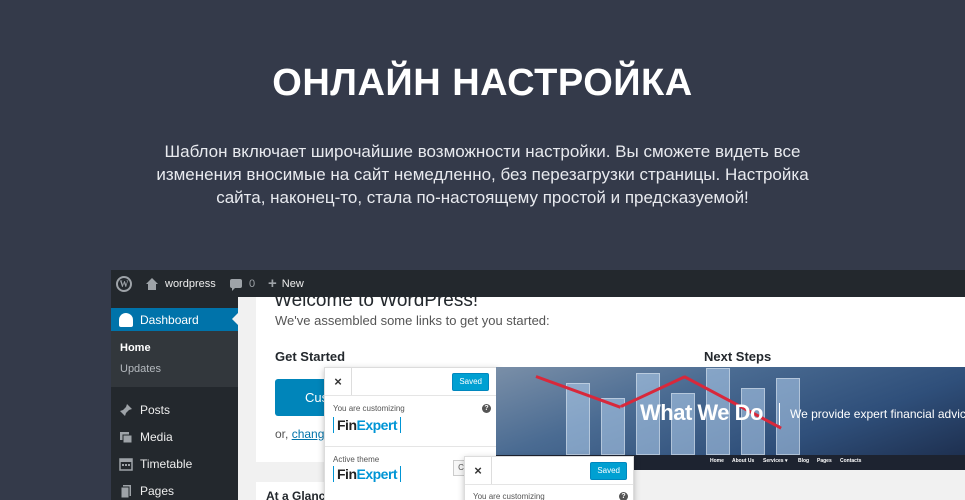  What do you see at coordinates (126, 410) in the screenshot?
I see `pin-icon` at bounding box center [126, 410].